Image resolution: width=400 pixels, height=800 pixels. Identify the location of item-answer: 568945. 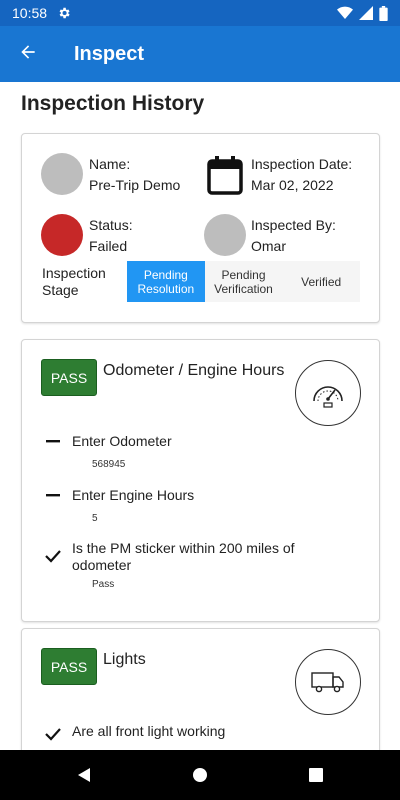
(109, 464).